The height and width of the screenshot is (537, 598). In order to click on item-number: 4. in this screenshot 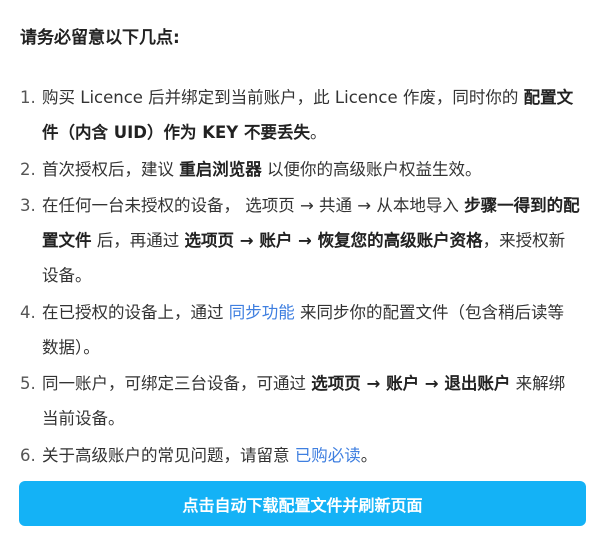, I will do `click(28, 312)`.